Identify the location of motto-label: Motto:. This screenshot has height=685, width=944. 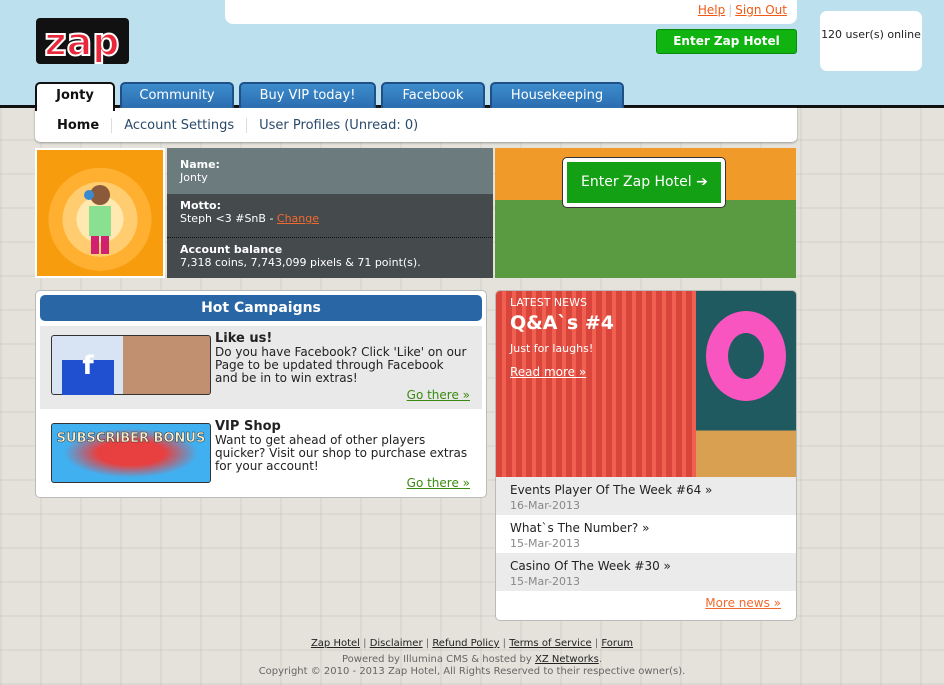
(200, 205).